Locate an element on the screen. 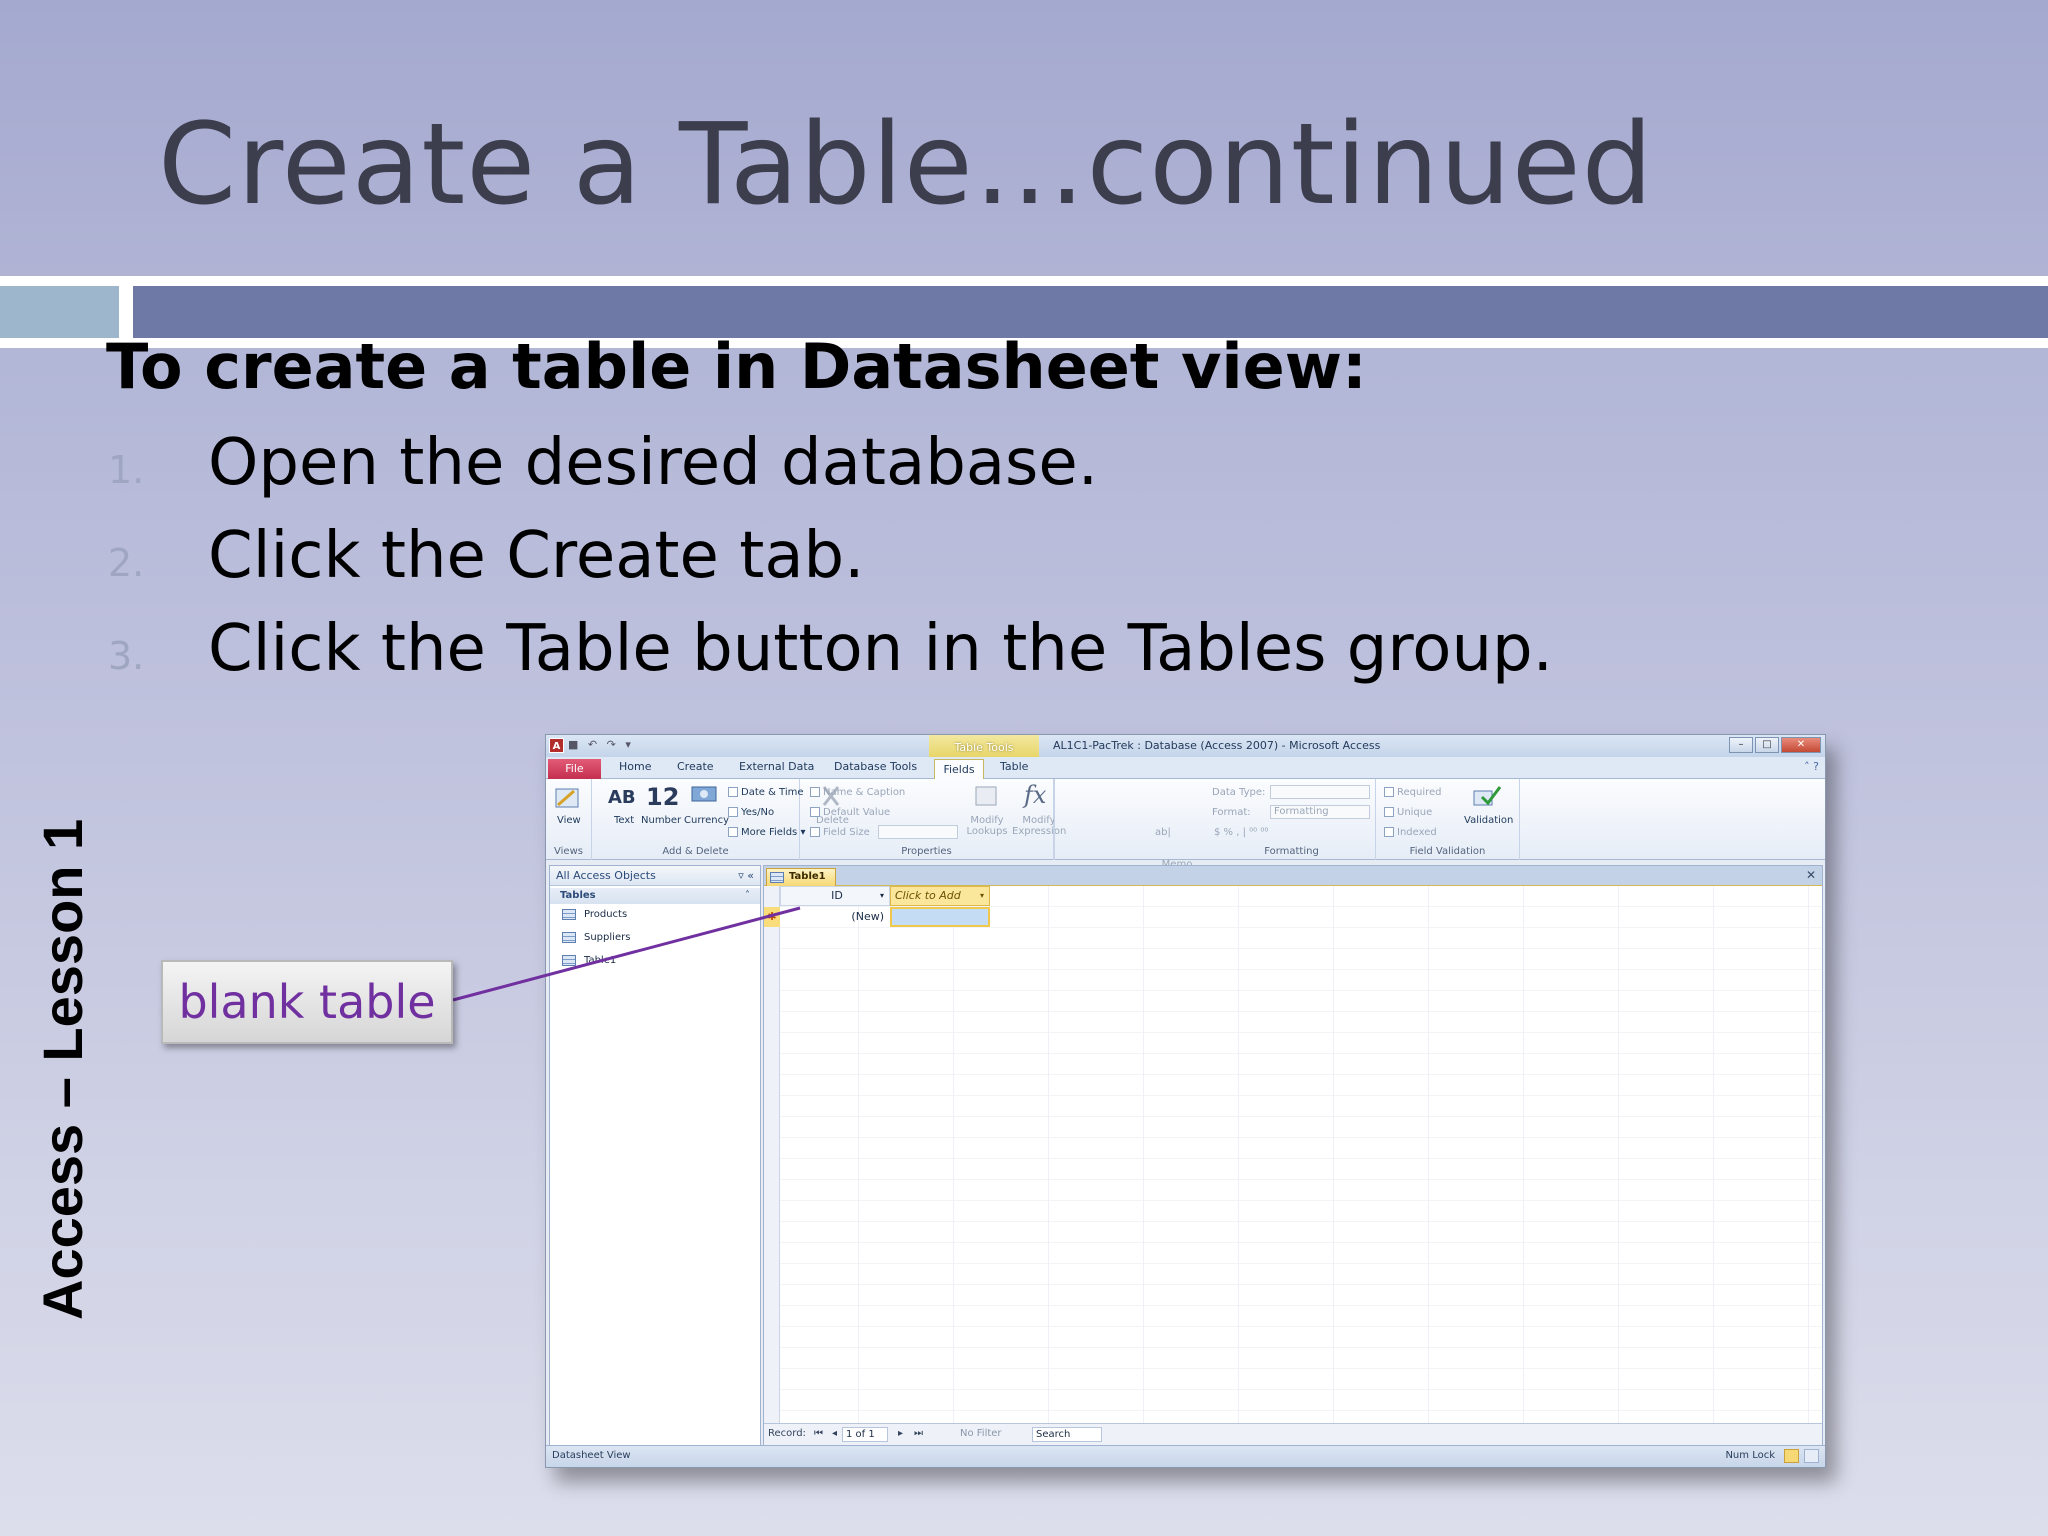 Image resolution: width=2048 pixels, height=1536 pixels. step-text: Click the Create tab. is located at coordinates (536, 556).